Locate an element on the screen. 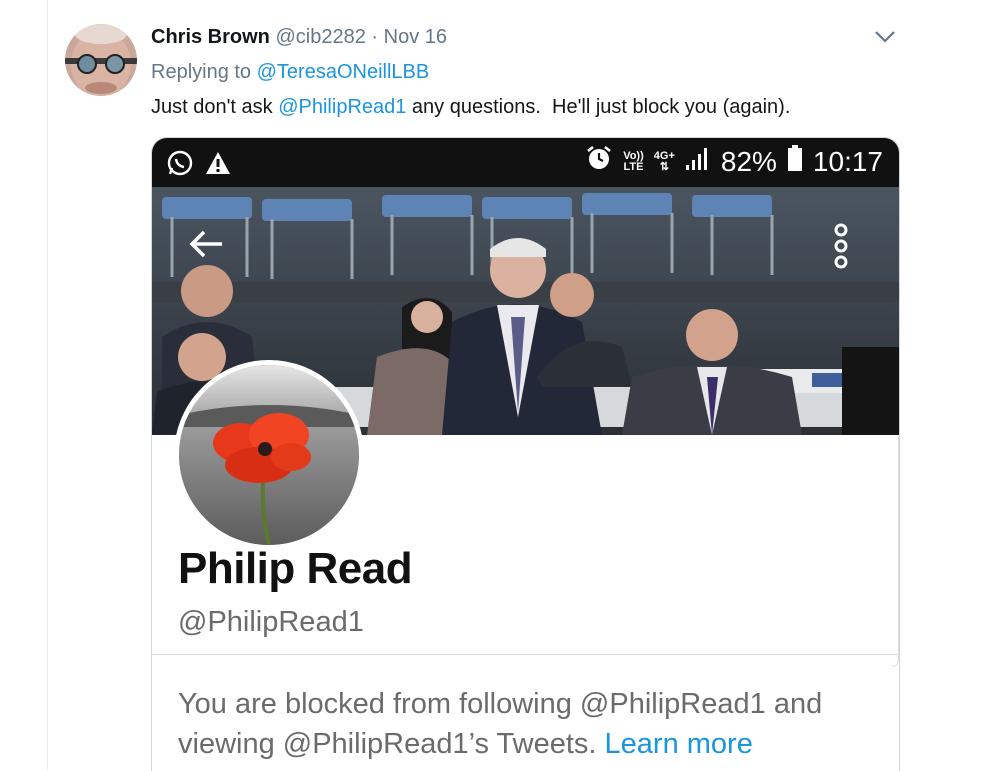 The height and width of the screenshot is (771, 1000). signal-icon is located at coordinates (698, 162).